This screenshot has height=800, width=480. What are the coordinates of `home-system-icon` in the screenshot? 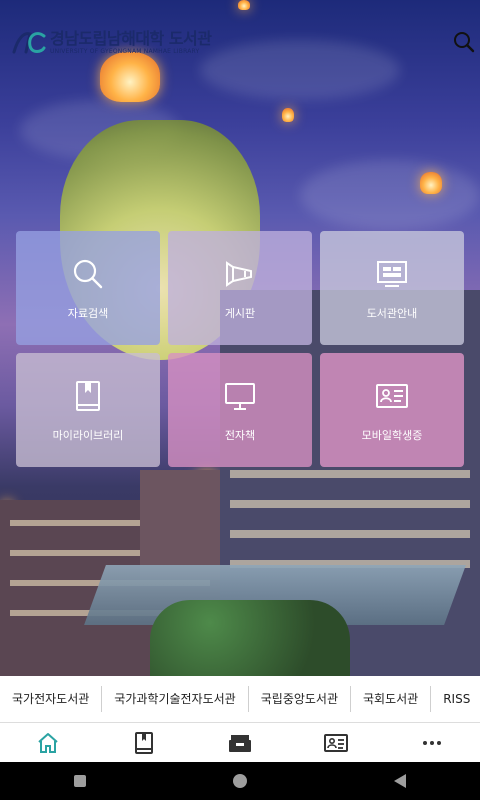 It's located at (239, 781).